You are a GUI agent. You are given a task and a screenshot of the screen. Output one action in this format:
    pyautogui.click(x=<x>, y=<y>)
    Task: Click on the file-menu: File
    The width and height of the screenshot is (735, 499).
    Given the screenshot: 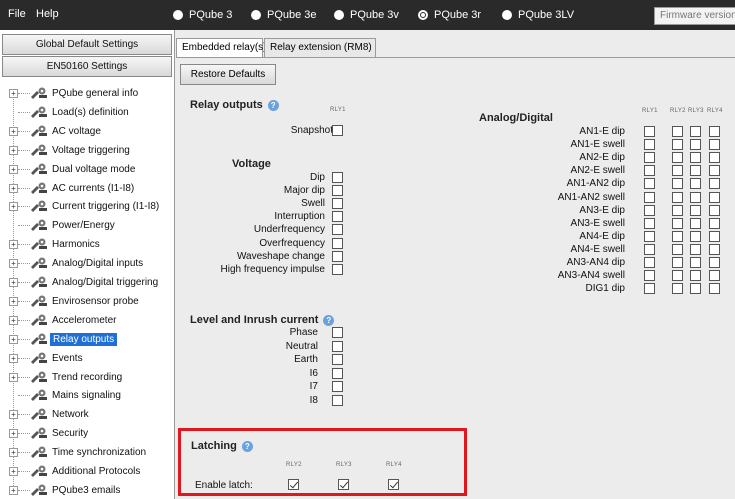 What is the action you would take?
    pyautogui.click(x=17, y=15)
    